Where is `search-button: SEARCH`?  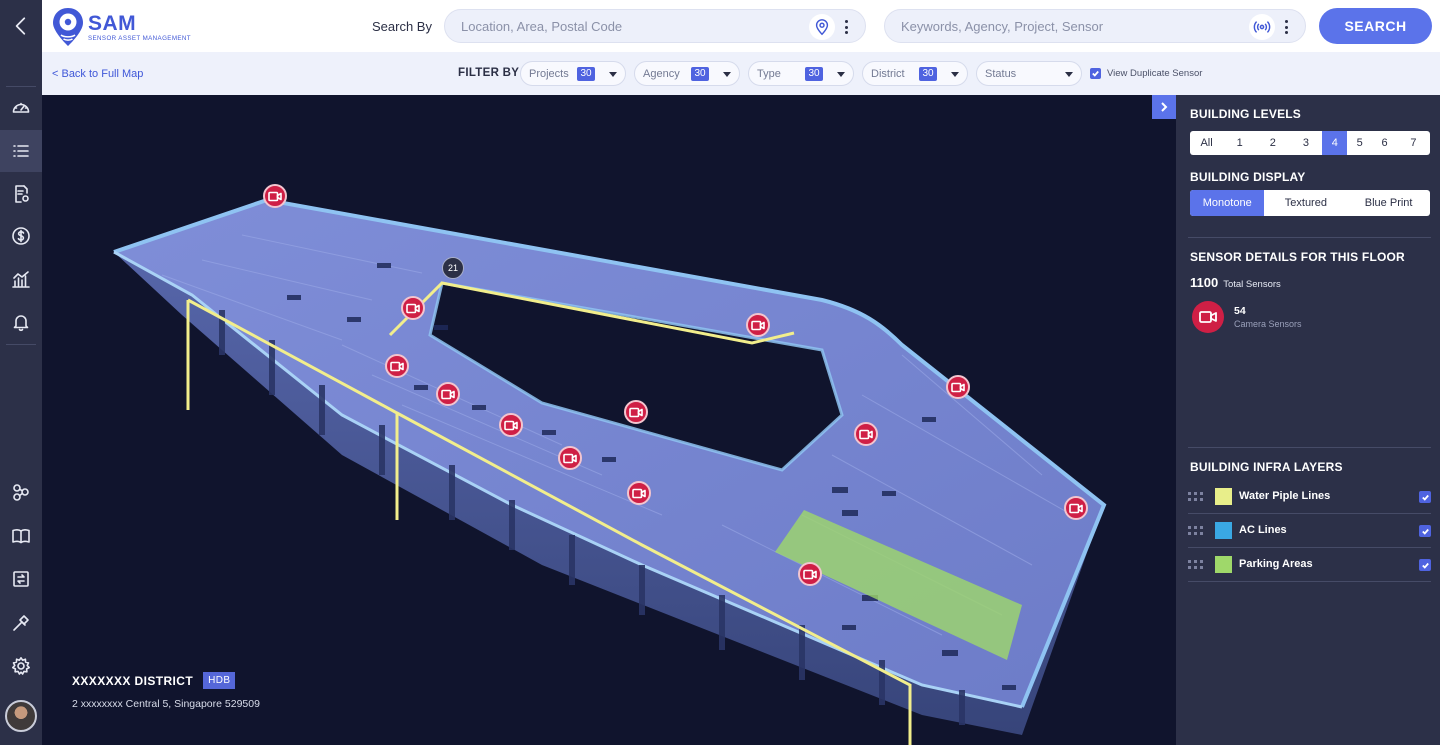 search-button: SEARCH is located at coordinates (1375, 26).